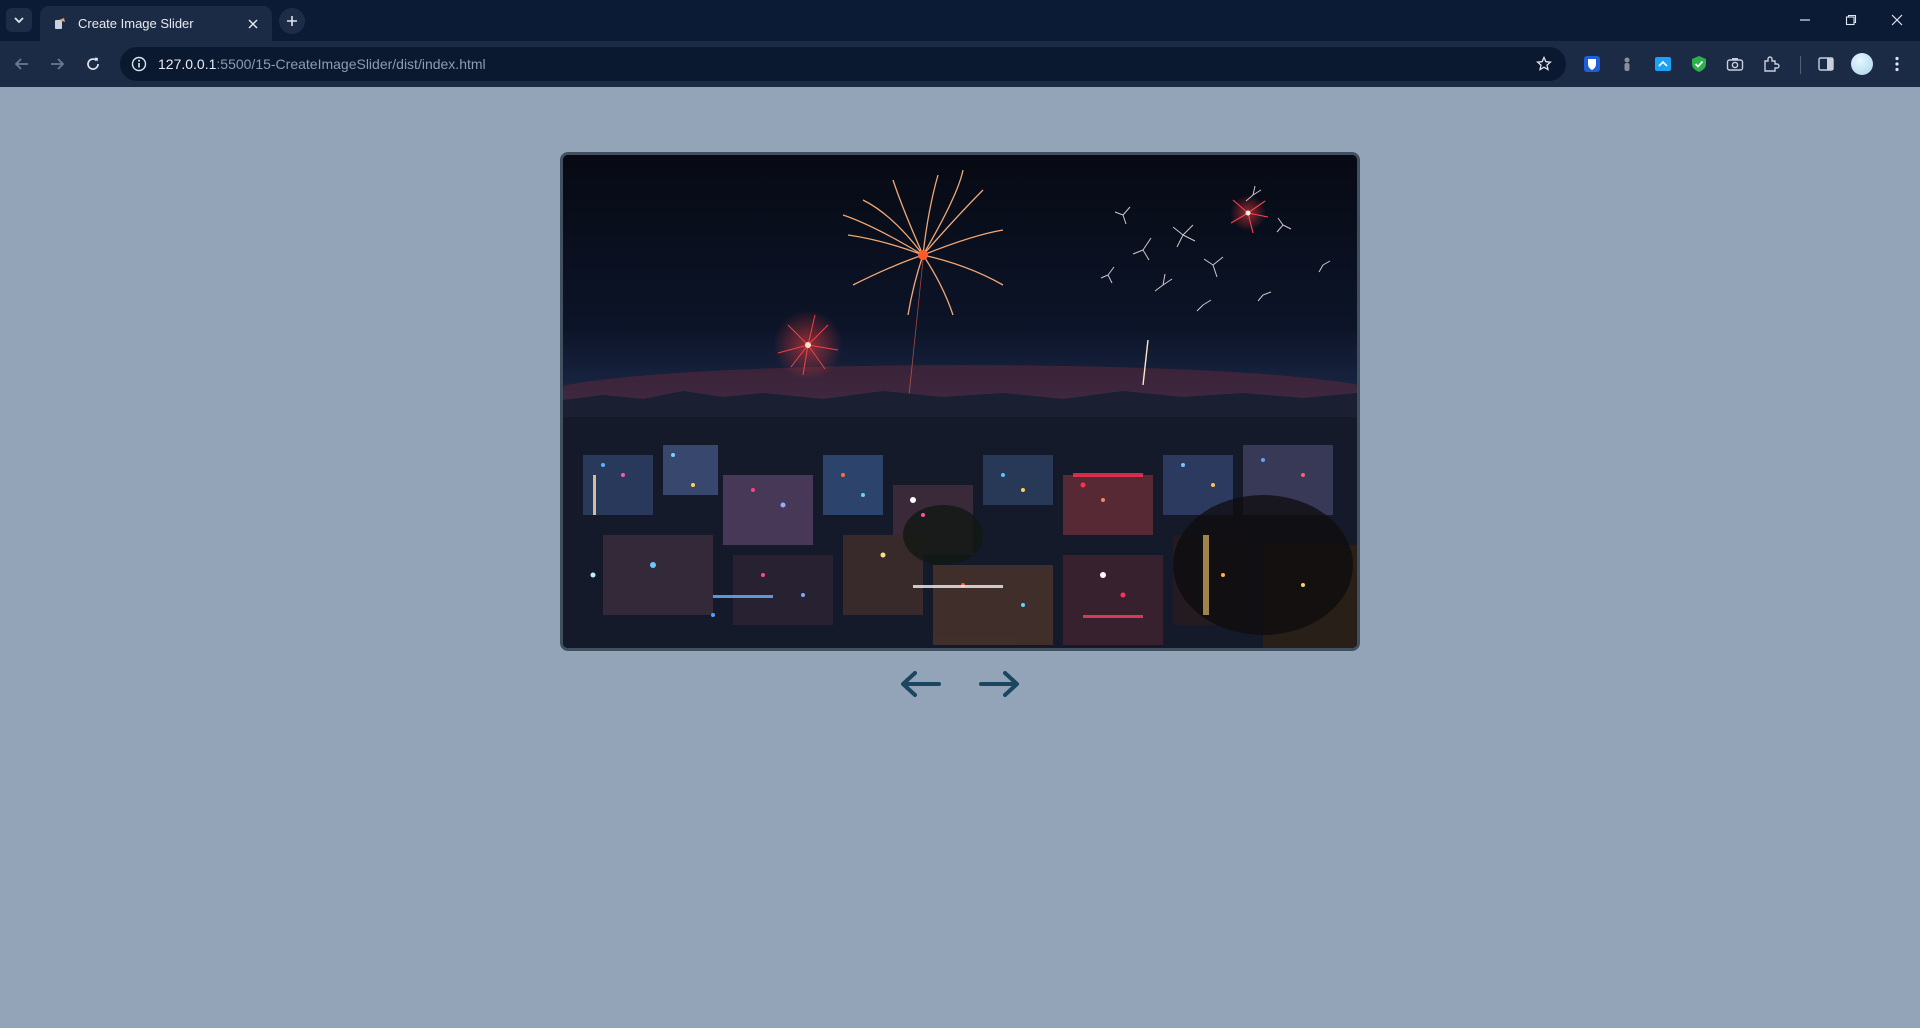 The width and height of the screenshot is (1920, 1028). I want to click on tab-active: Create Image Slider, so click(156, 23).